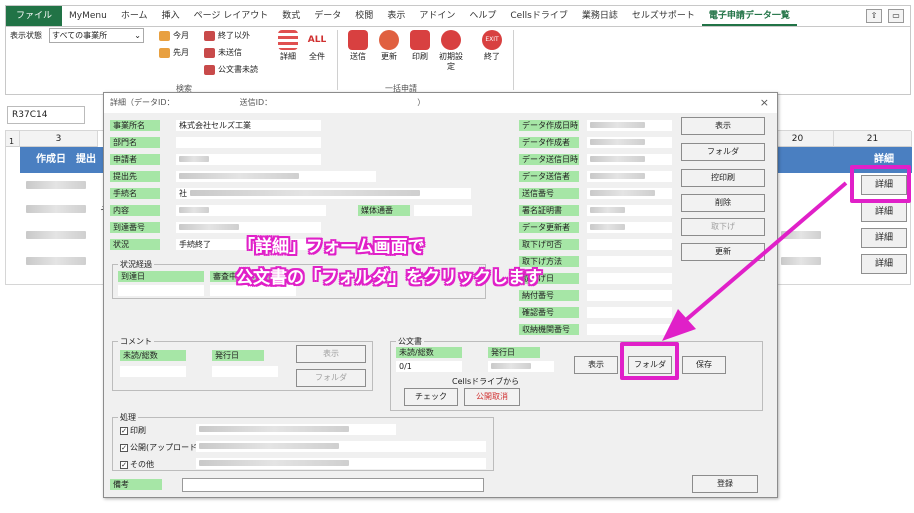 This screenshot has width=914, height=513. I want to click on tab-work-diary: 業務日誌, so click(600, 16).